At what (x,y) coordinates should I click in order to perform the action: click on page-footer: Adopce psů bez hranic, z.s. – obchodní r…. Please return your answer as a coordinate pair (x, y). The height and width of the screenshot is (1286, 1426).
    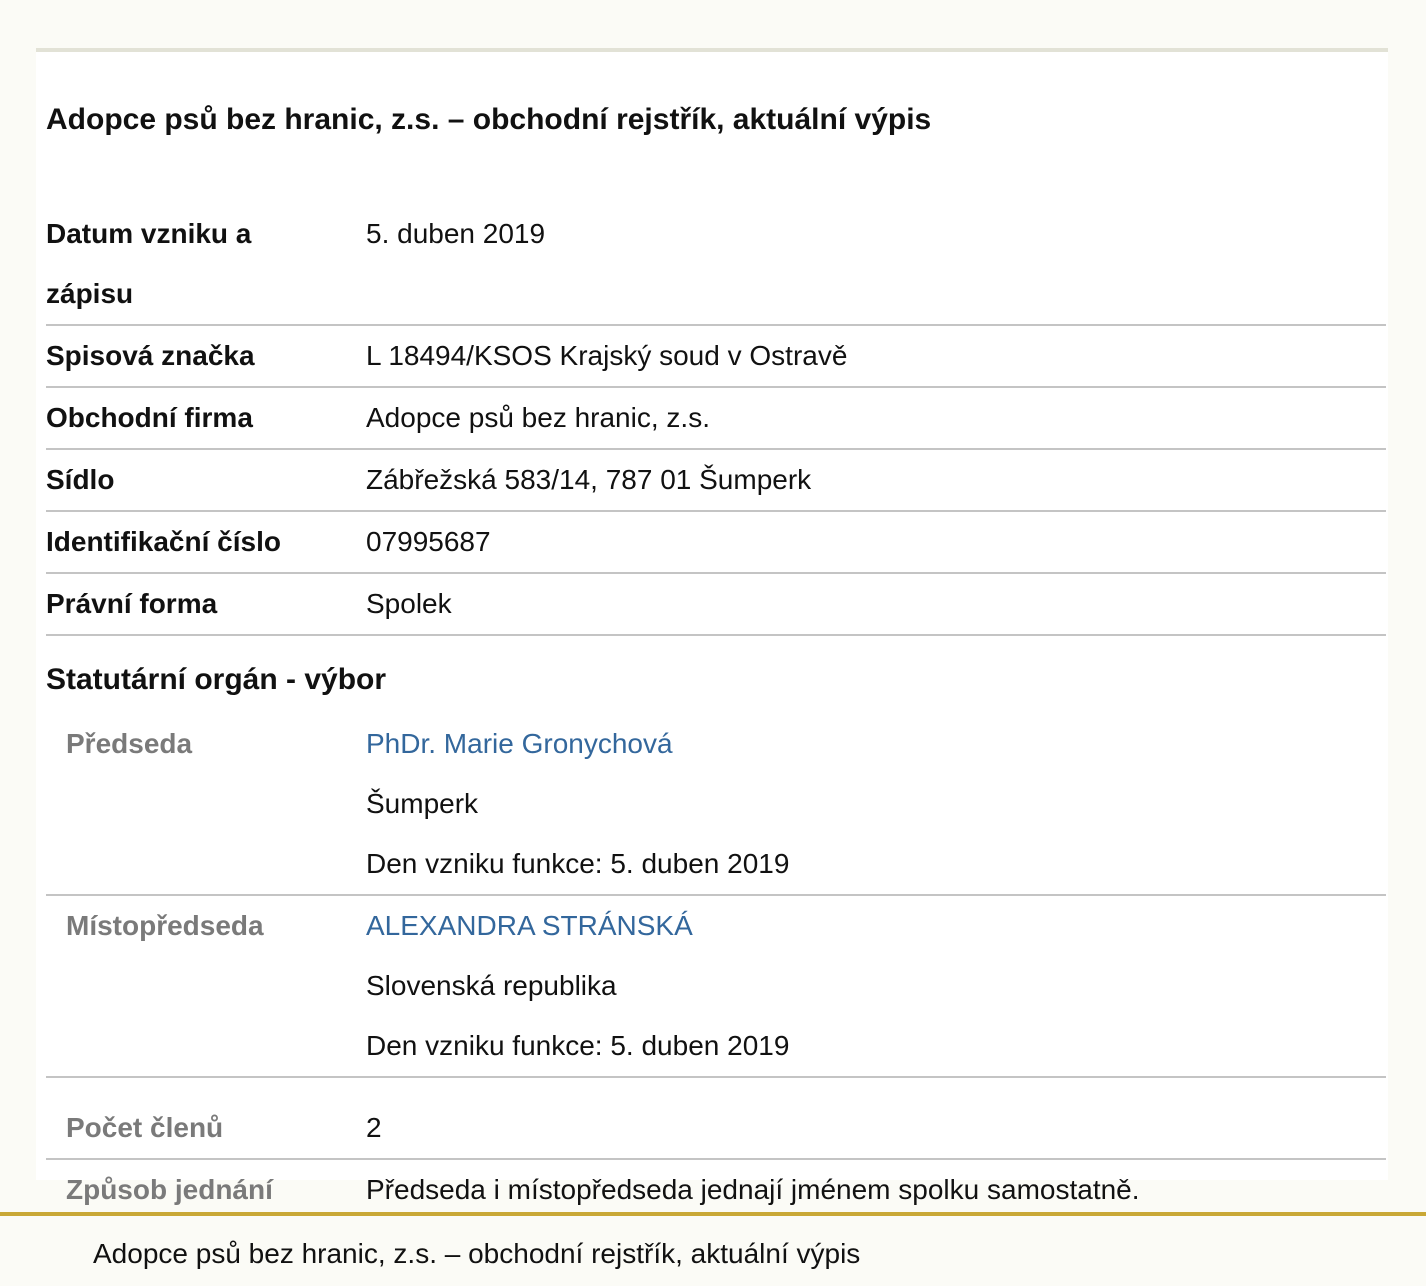
    Looking at the image, I should click on (713, 1249).